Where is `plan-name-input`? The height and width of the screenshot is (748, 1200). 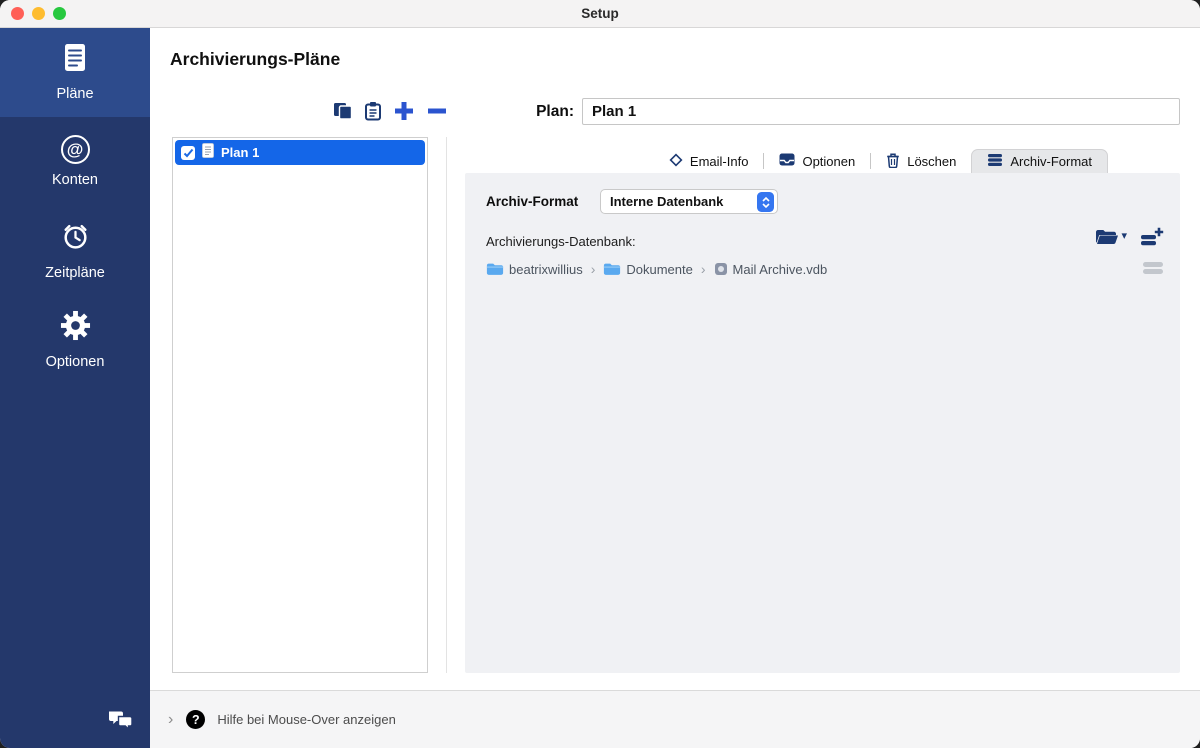
plan-name-input is located at coordinates (881, 111).